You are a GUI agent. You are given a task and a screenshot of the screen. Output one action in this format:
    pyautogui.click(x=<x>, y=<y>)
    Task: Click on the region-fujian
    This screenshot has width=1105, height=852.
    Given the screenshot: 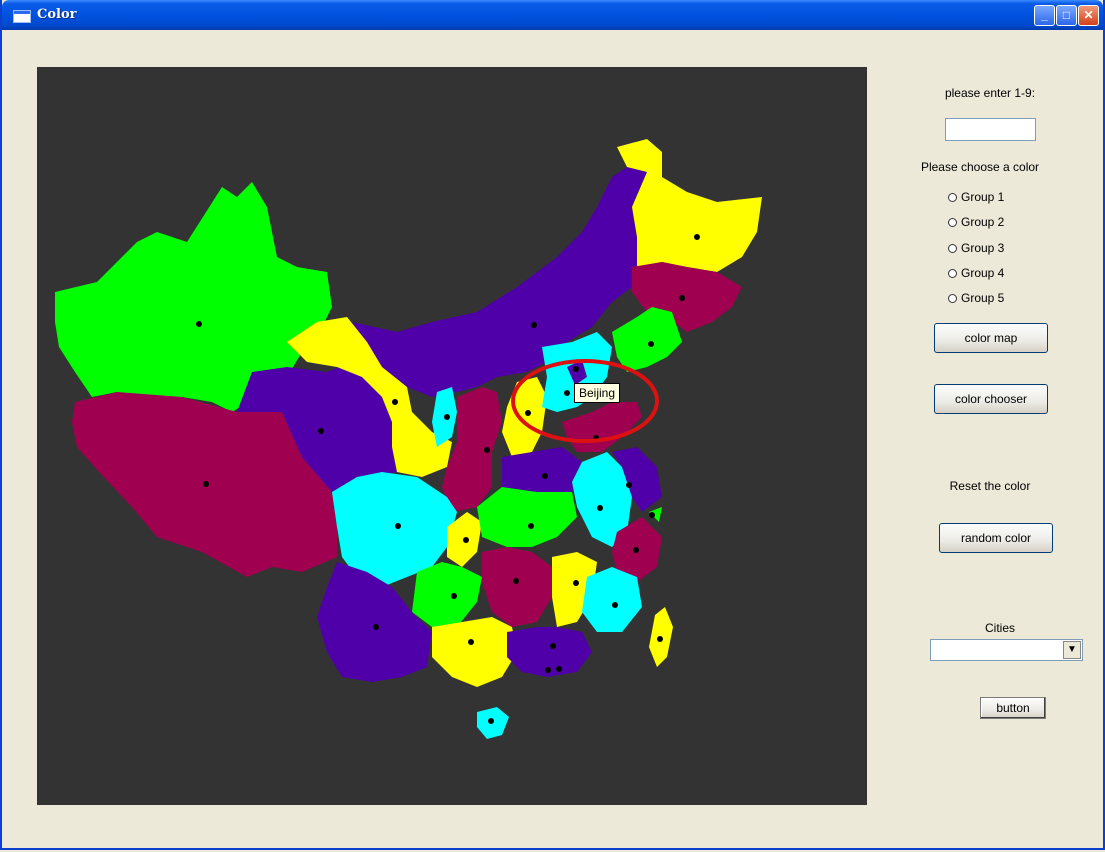 What is the action you would take?
    pyautogui.click(x=612, y=599)
    